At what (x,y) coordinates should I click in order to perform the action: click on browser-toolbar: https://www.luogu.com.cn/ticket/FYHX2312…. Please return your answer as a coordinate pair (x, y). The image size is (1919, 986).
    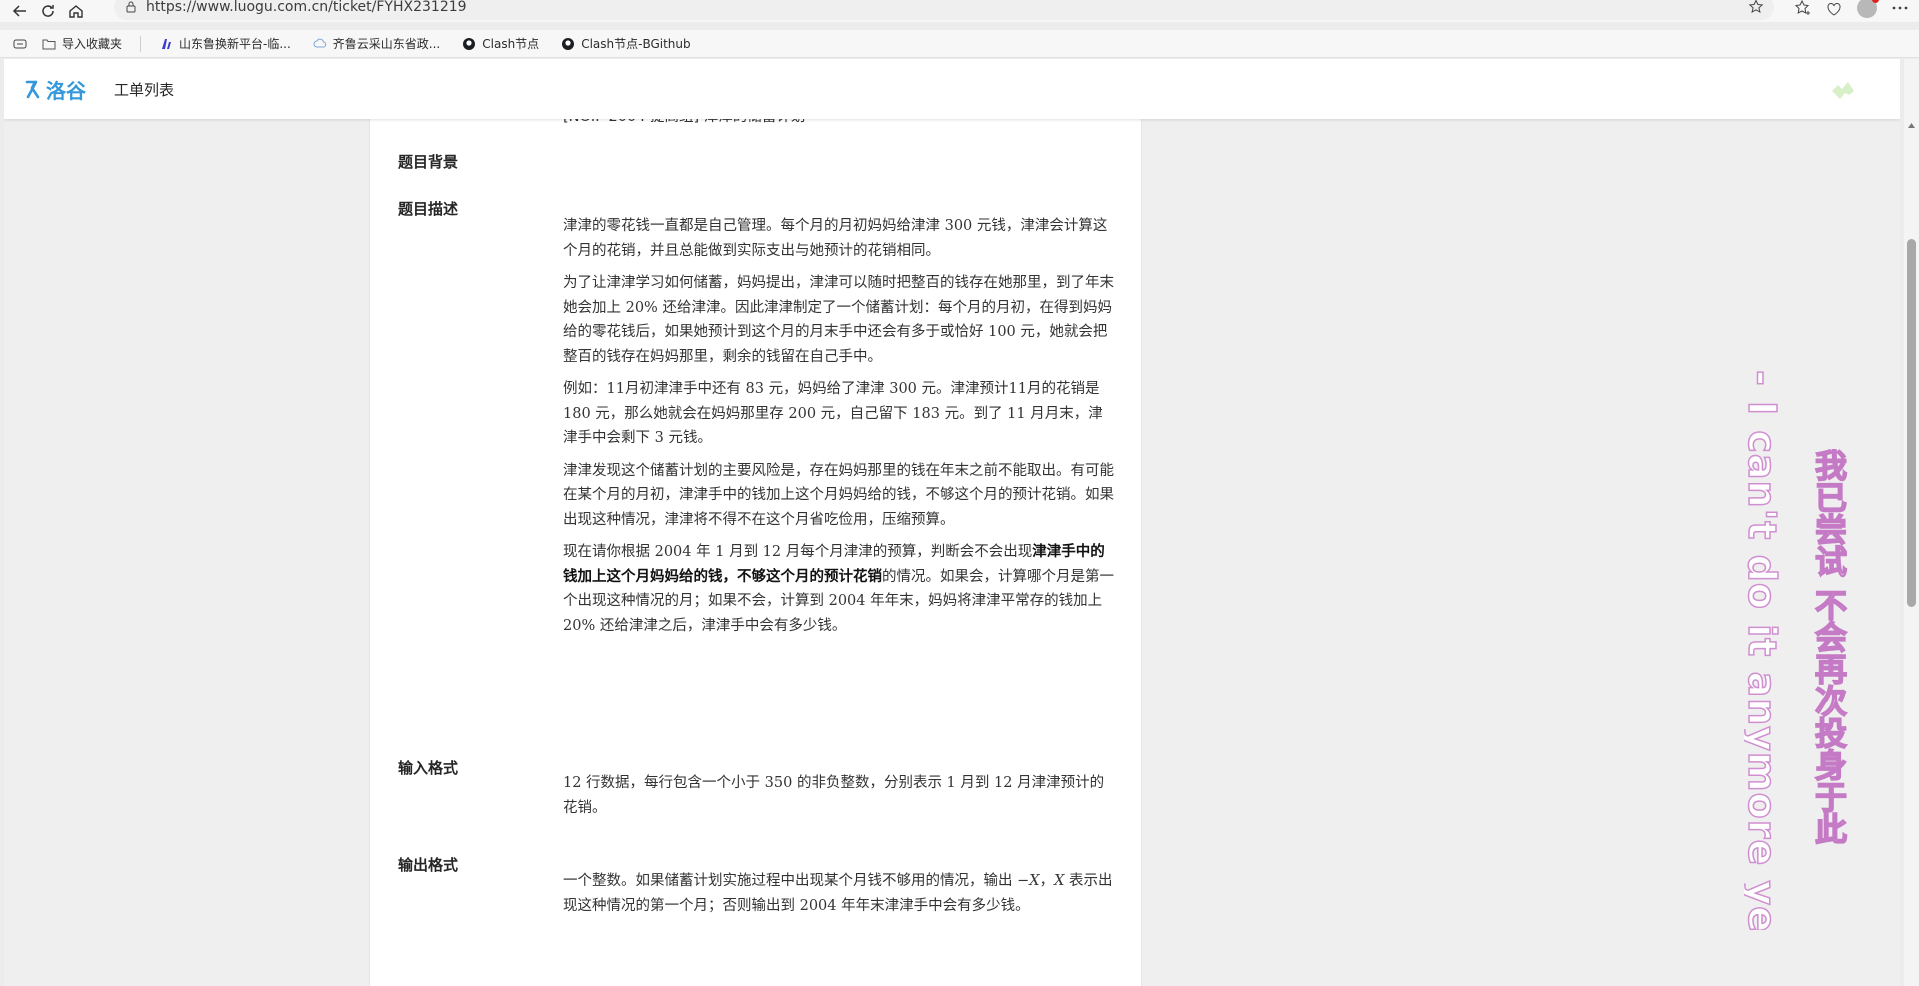
    Looking at the image, I should click on (959, 11).